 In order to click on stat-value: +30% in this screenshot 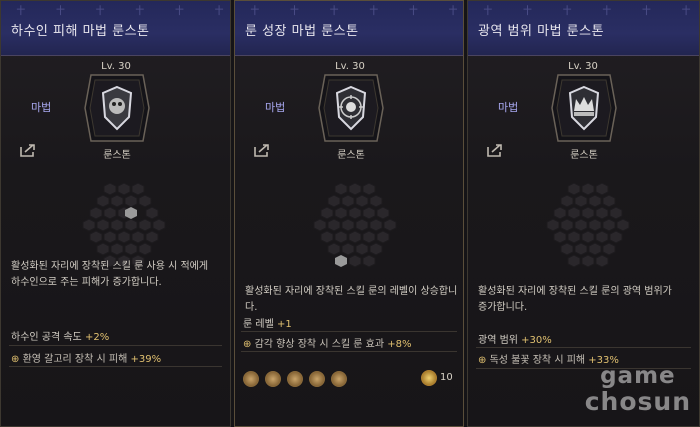, I will do `click(536, 340)`.